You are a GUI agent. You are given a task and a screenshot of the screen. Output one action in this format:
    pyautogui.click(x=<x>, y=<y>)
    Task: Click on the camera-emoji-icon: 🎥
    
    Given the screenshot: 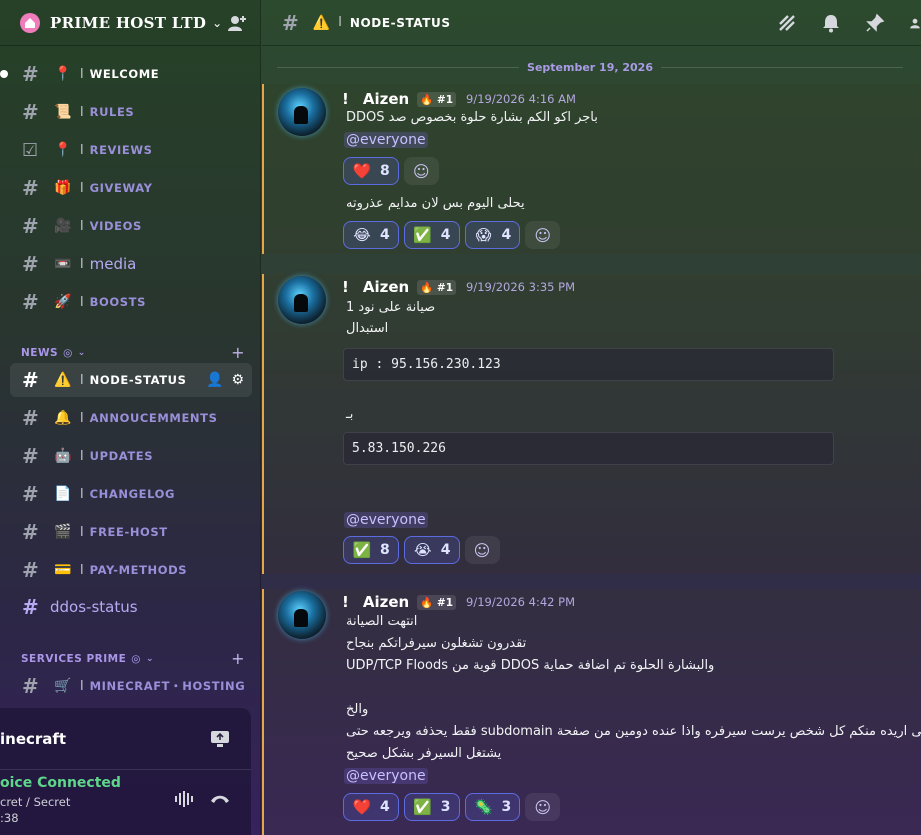 What is the action you would take?
    pyautogui.click(x=63, y=226)
    